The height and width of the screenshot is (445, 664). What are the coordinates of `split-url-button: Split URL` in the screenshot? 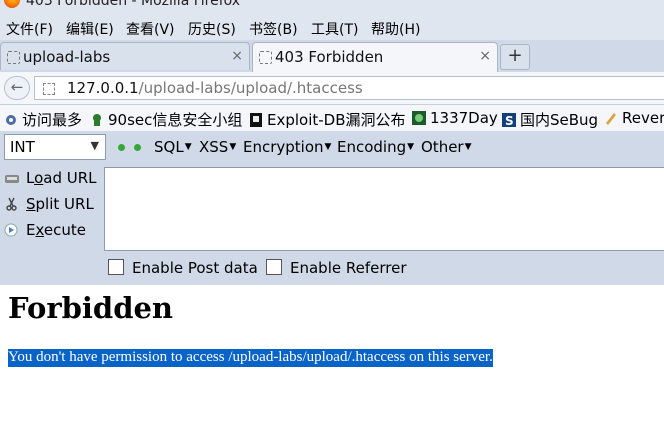 It's located at (49, 204).